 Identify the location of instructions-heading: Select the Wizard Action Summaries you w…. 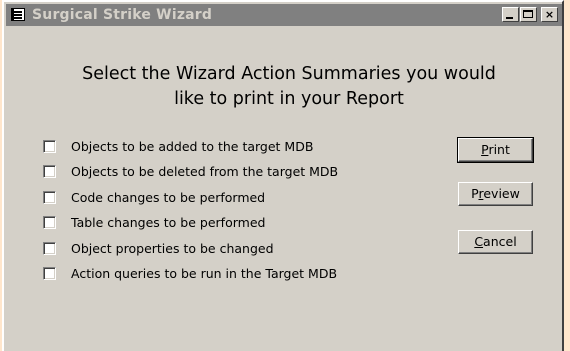
(289, 87).